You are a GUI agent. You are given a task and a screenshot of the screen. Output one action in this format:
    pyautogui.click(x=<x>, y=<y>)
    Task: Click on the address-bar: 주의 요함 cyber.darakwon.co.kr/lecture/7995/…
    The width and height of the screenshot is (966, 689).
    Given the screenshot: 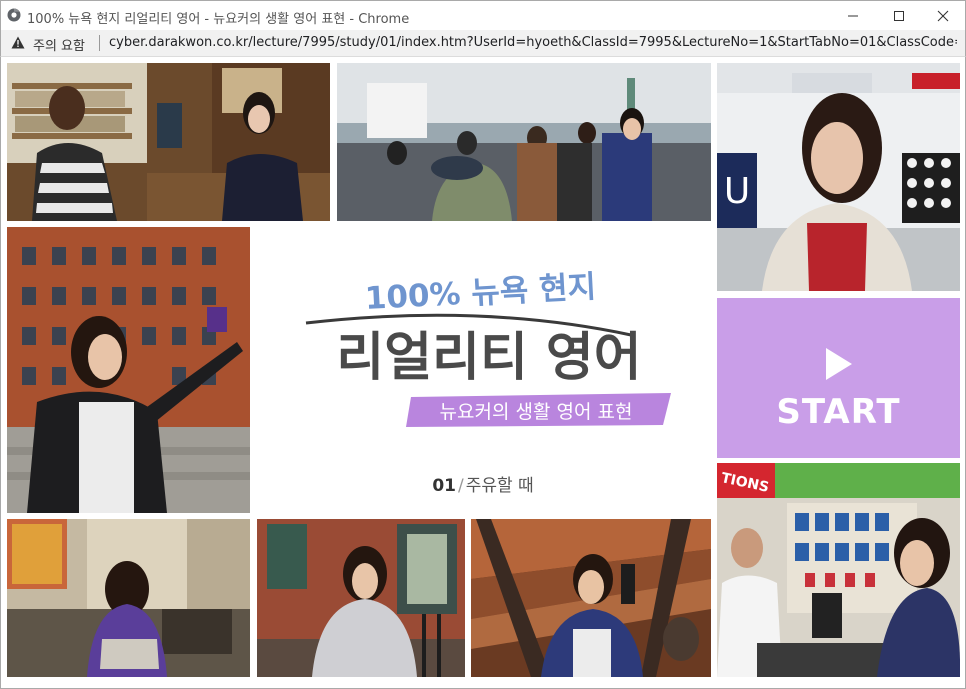 What is the action you would take?
    pyautogui.click(x=483, y=43)
    